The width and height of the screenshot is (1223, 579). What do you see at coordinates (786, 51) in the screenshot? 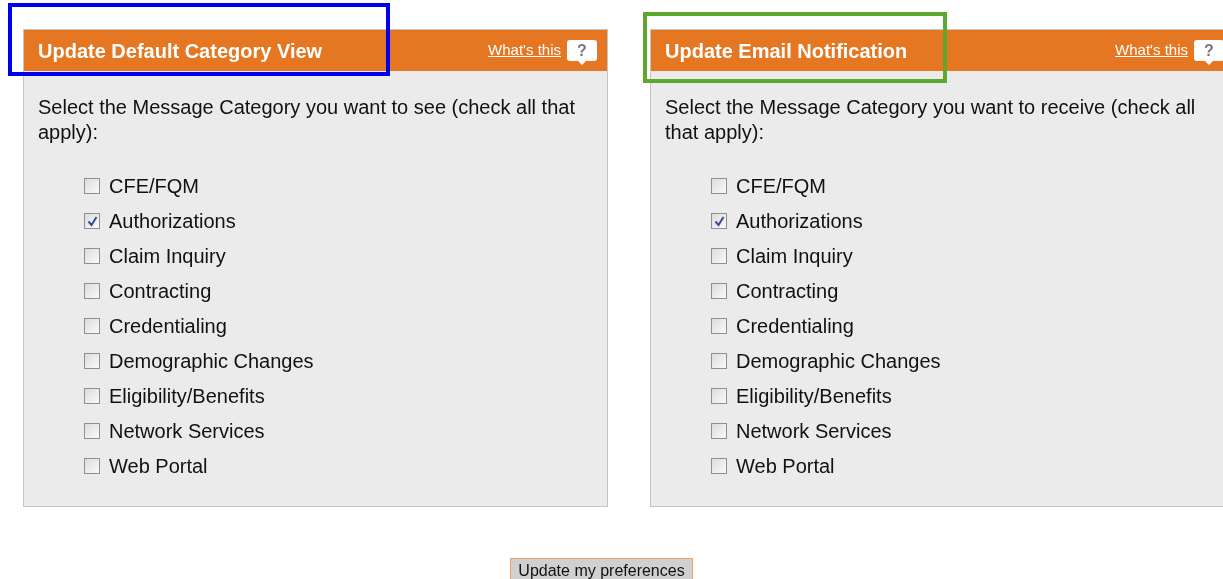
I see `panel-title: Update Email Notification` at bounding box center [786, 51].